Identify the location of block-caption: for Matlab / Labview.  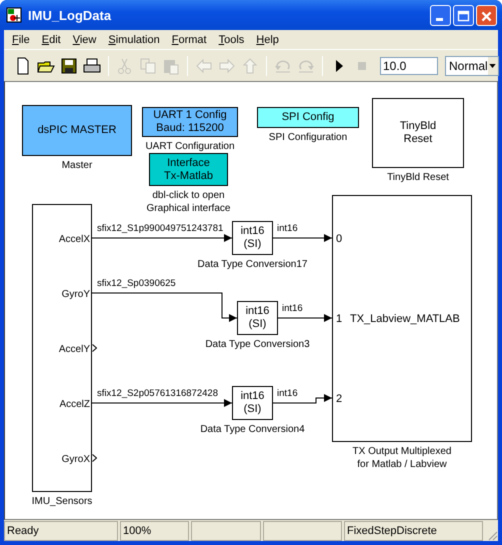
(402, 464).